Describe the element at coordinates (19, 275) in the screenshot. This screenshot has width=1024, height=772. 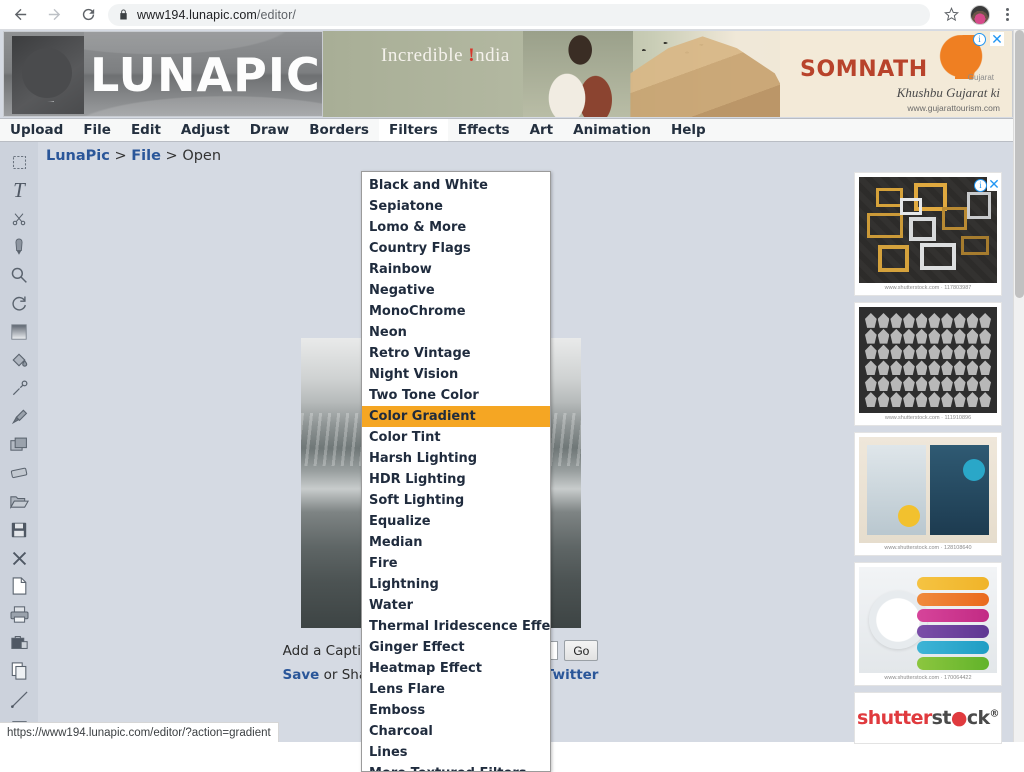
I see `magnifier-icon` at that location.